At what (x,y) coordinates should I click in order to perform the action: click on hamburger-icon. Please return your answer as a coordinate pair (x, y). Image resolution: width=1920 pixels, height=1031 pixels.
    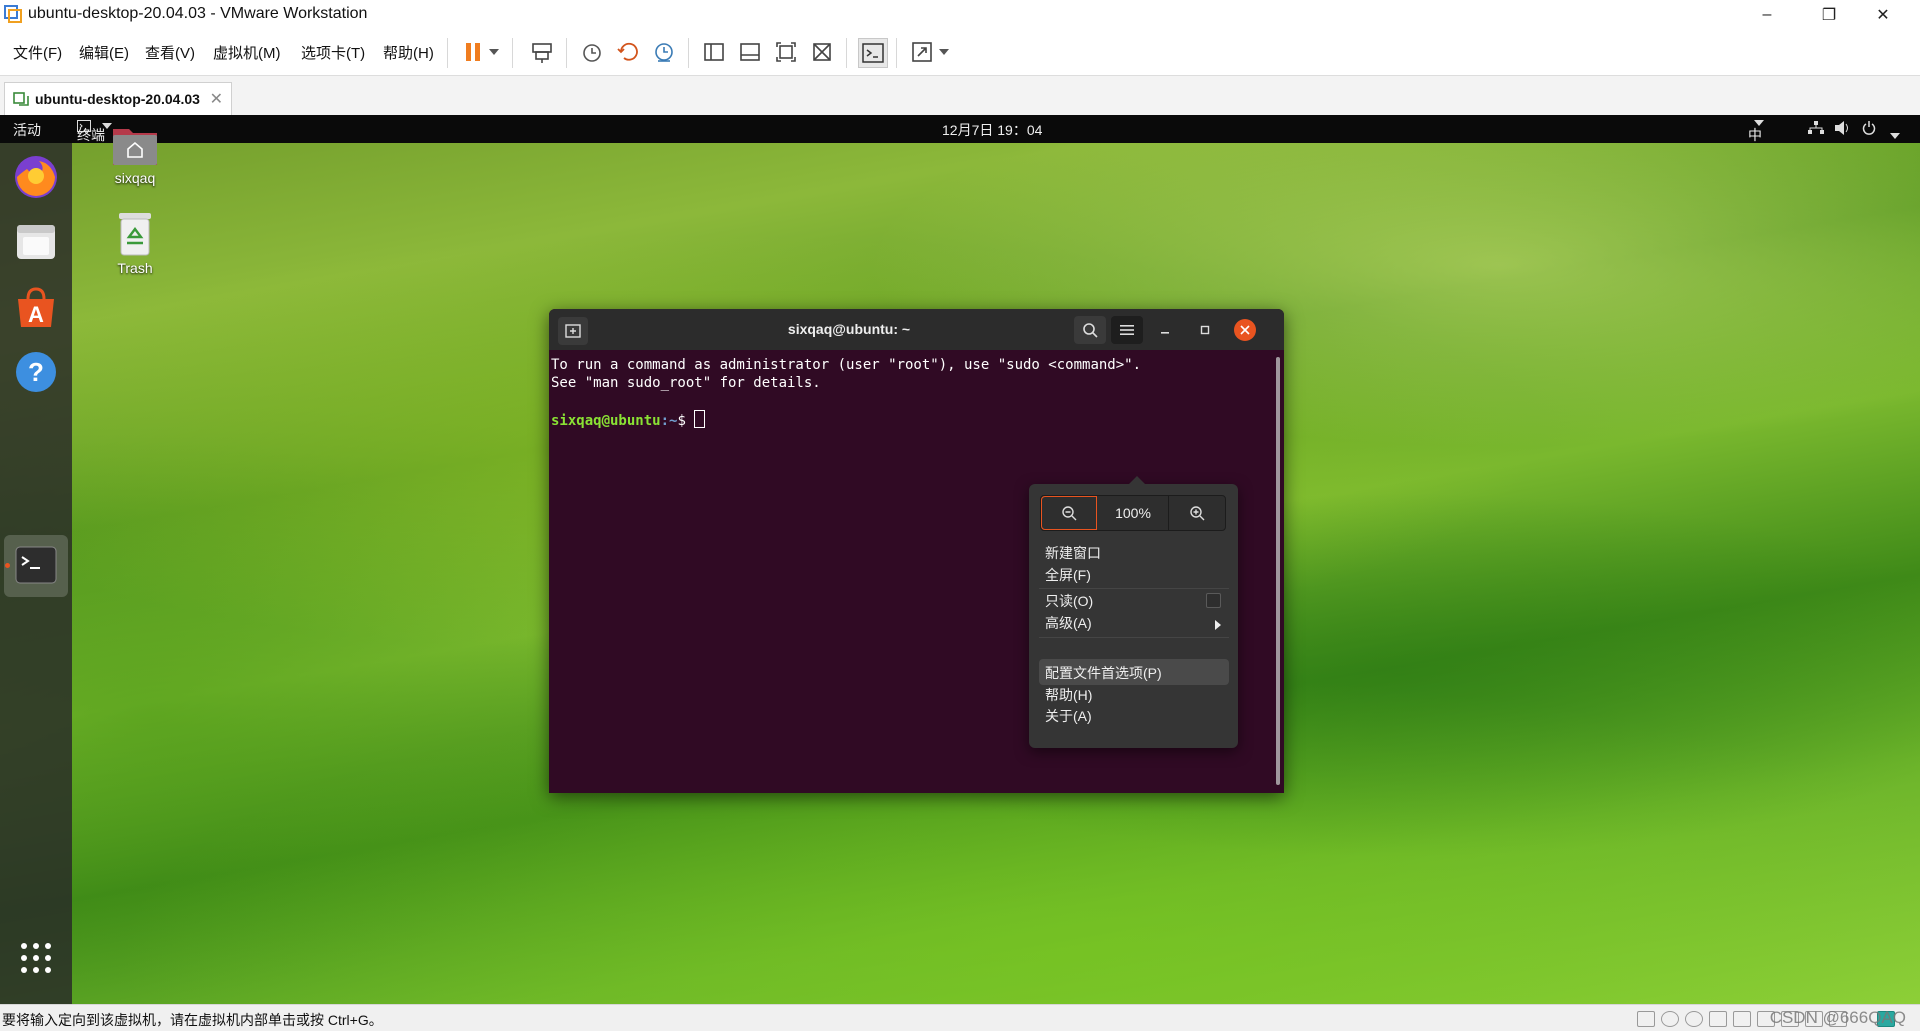
    Looking at the image, I should click on (1127, 330).